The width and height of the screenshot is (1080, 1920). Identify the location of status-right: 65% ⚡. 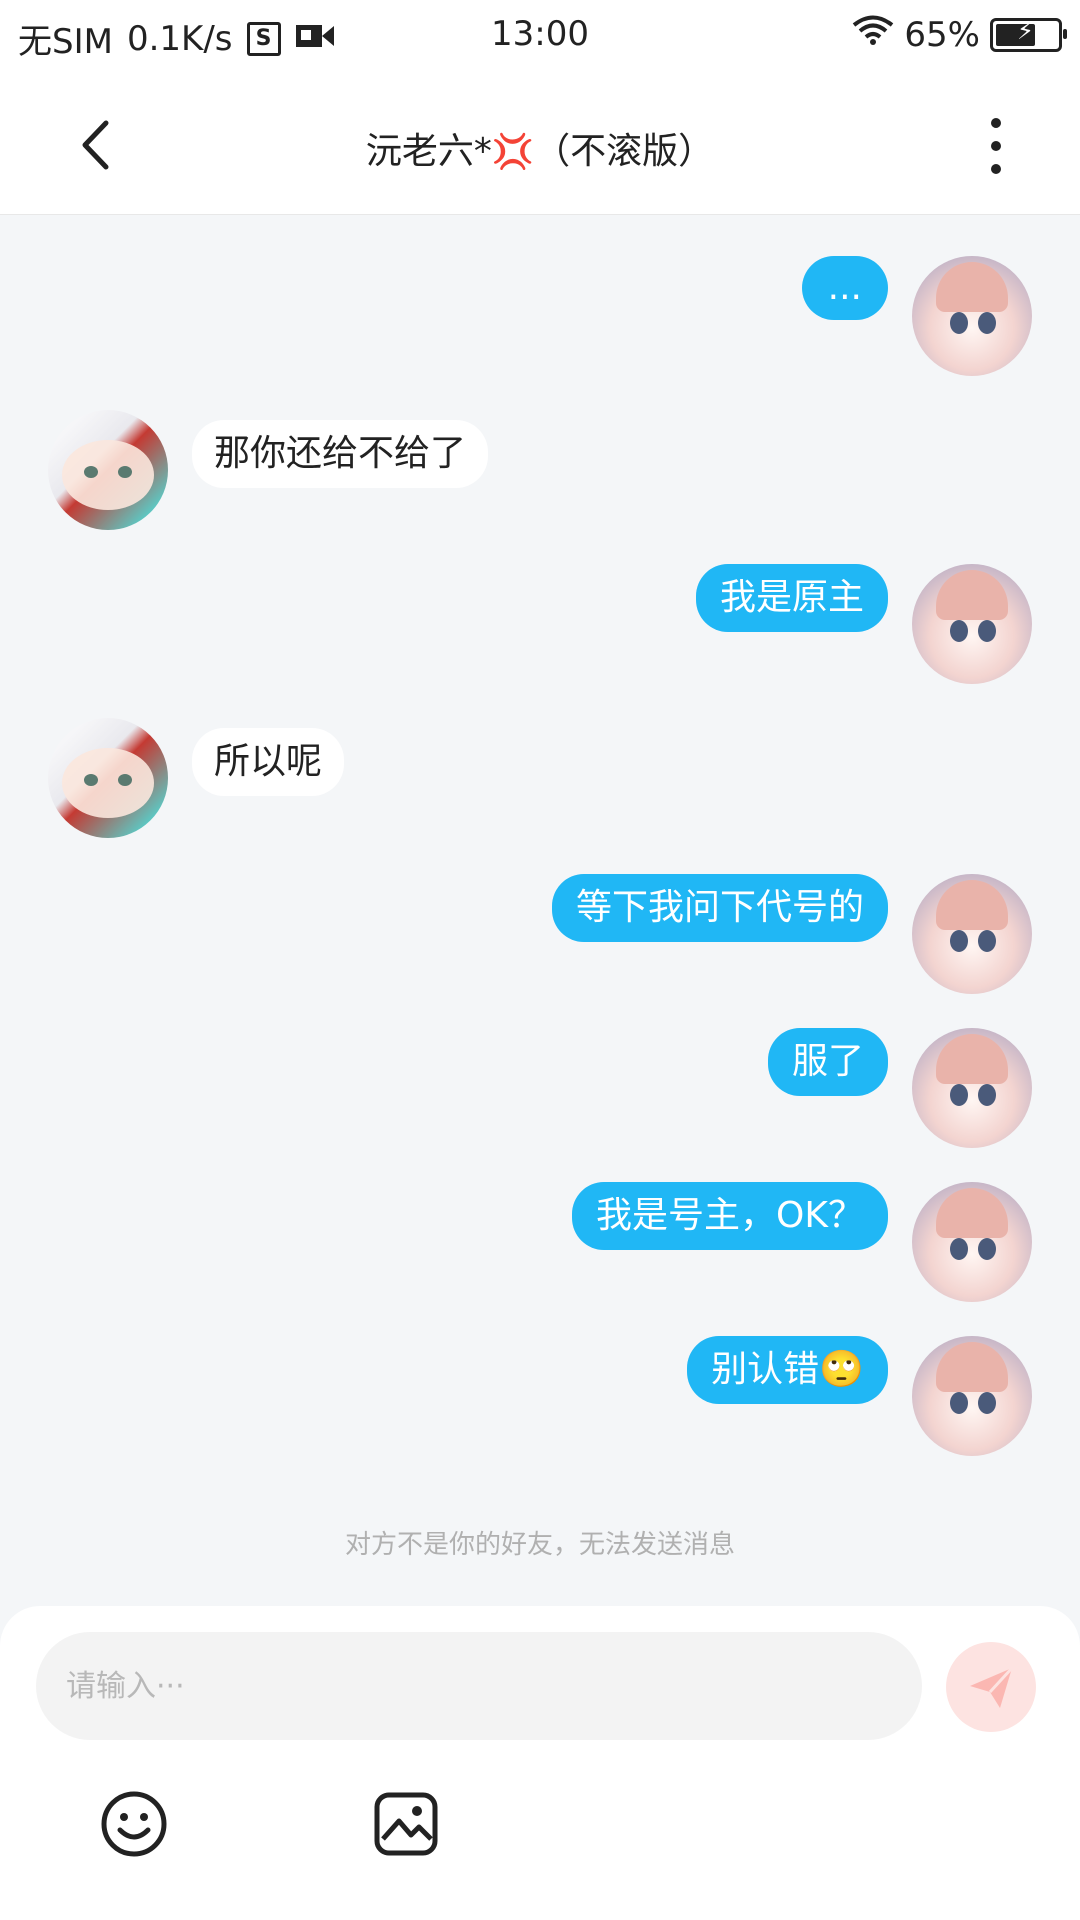
(959, 34).